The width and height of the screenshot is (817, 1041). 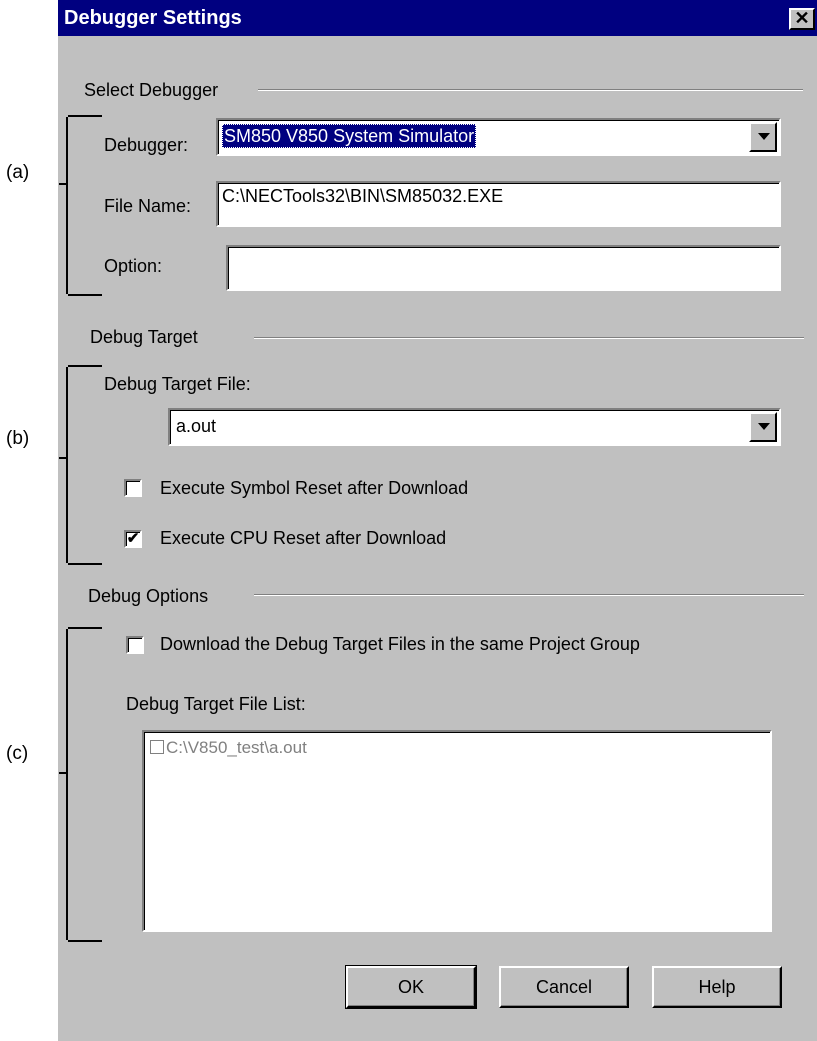 What do you see at coordinates (133, 266) in the screenshot?
I see `option-label: Option:` at bounding box center [133, 266].